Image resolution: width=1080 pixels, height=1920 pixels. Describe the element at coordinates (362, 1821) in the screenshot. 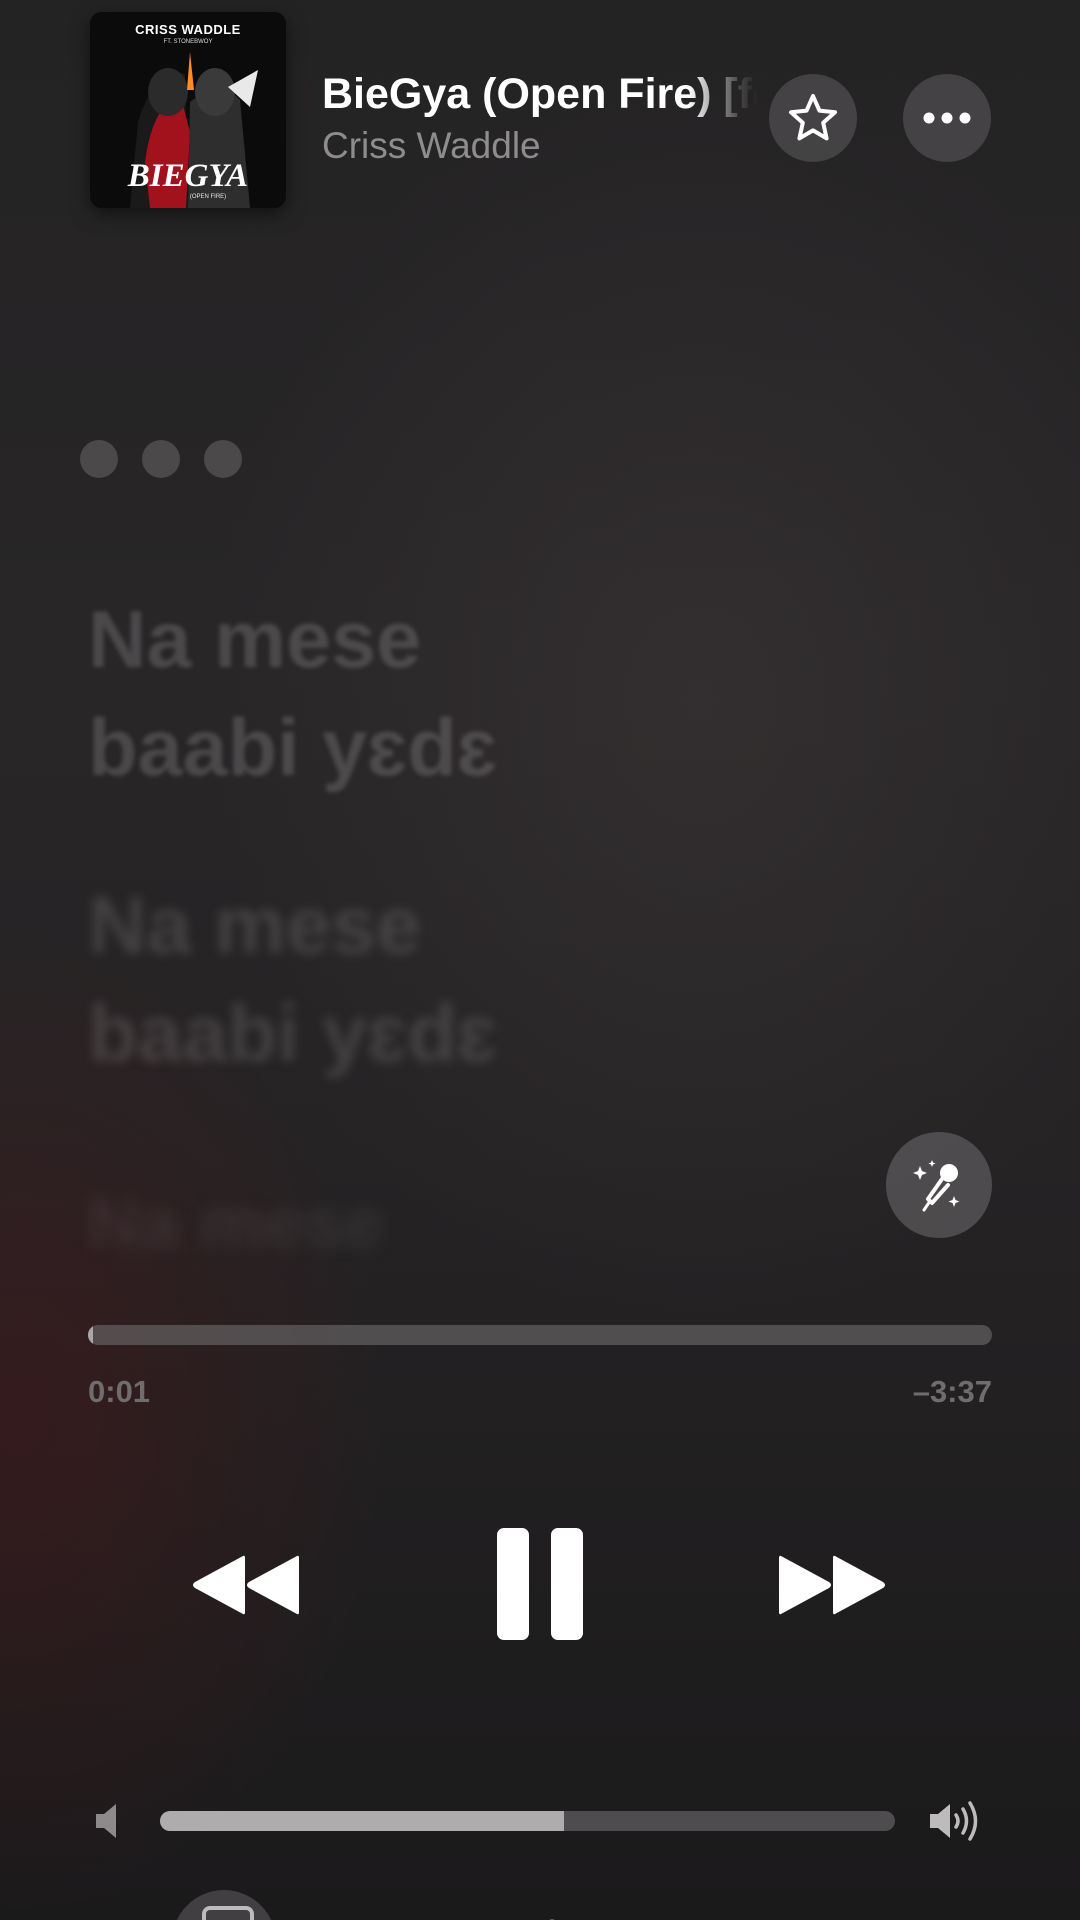

I see `volume-level-fill` at that location.